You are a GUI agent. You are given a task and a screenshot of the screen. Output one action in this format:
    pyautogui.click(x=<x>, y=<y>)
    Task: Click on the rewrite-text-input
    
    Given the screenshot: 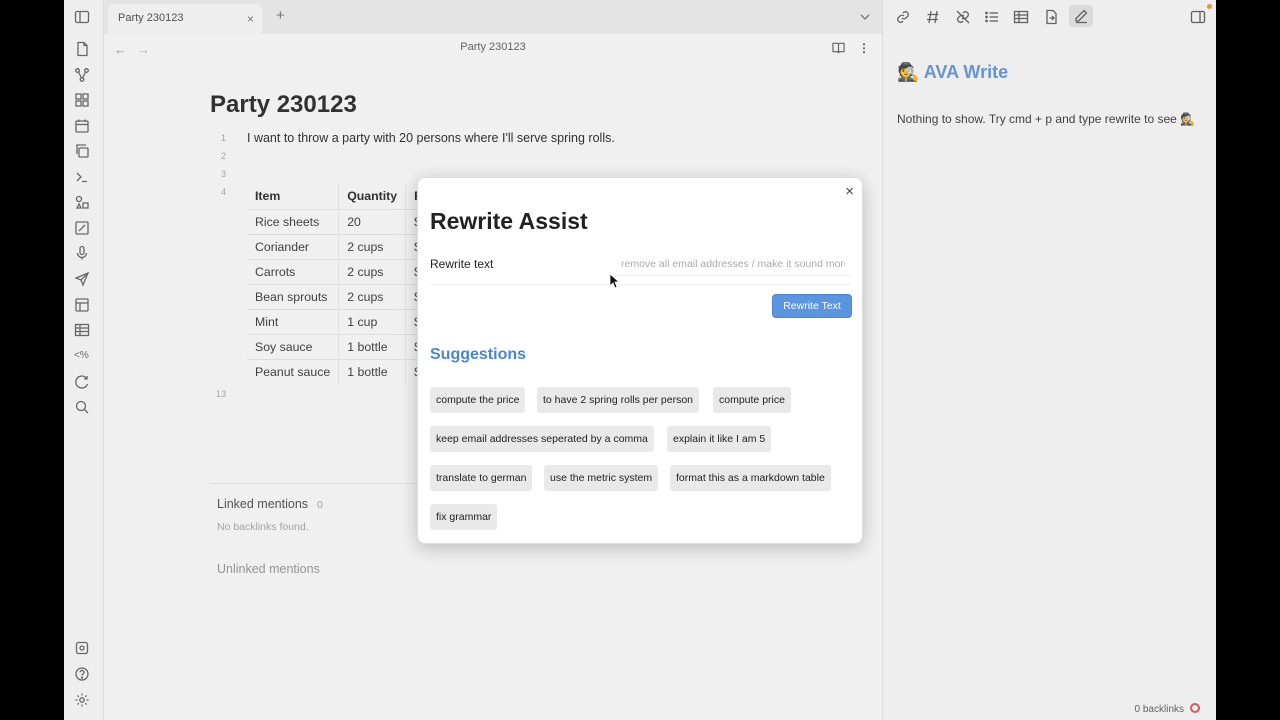 What is the action you would take?
    pyautogui.click(x=733, y=264)
    